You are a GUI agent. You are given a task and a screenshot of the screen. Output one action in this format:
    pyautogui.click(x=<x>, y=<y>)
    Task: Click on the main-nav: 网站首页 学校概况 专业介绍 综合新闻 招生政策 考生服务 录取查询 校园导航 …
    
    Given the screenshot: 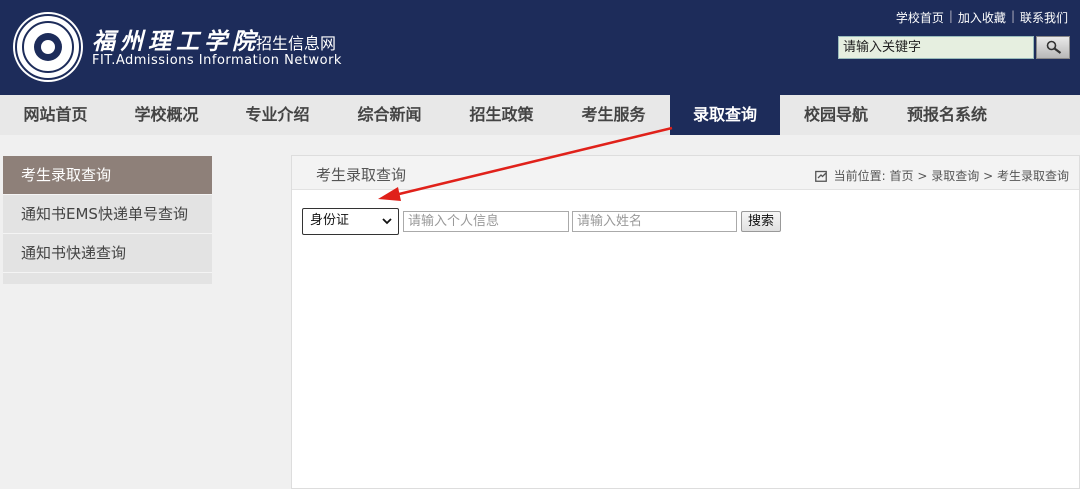 What is the action you would take?
    pyautogui.click(x=540, y=115)
    